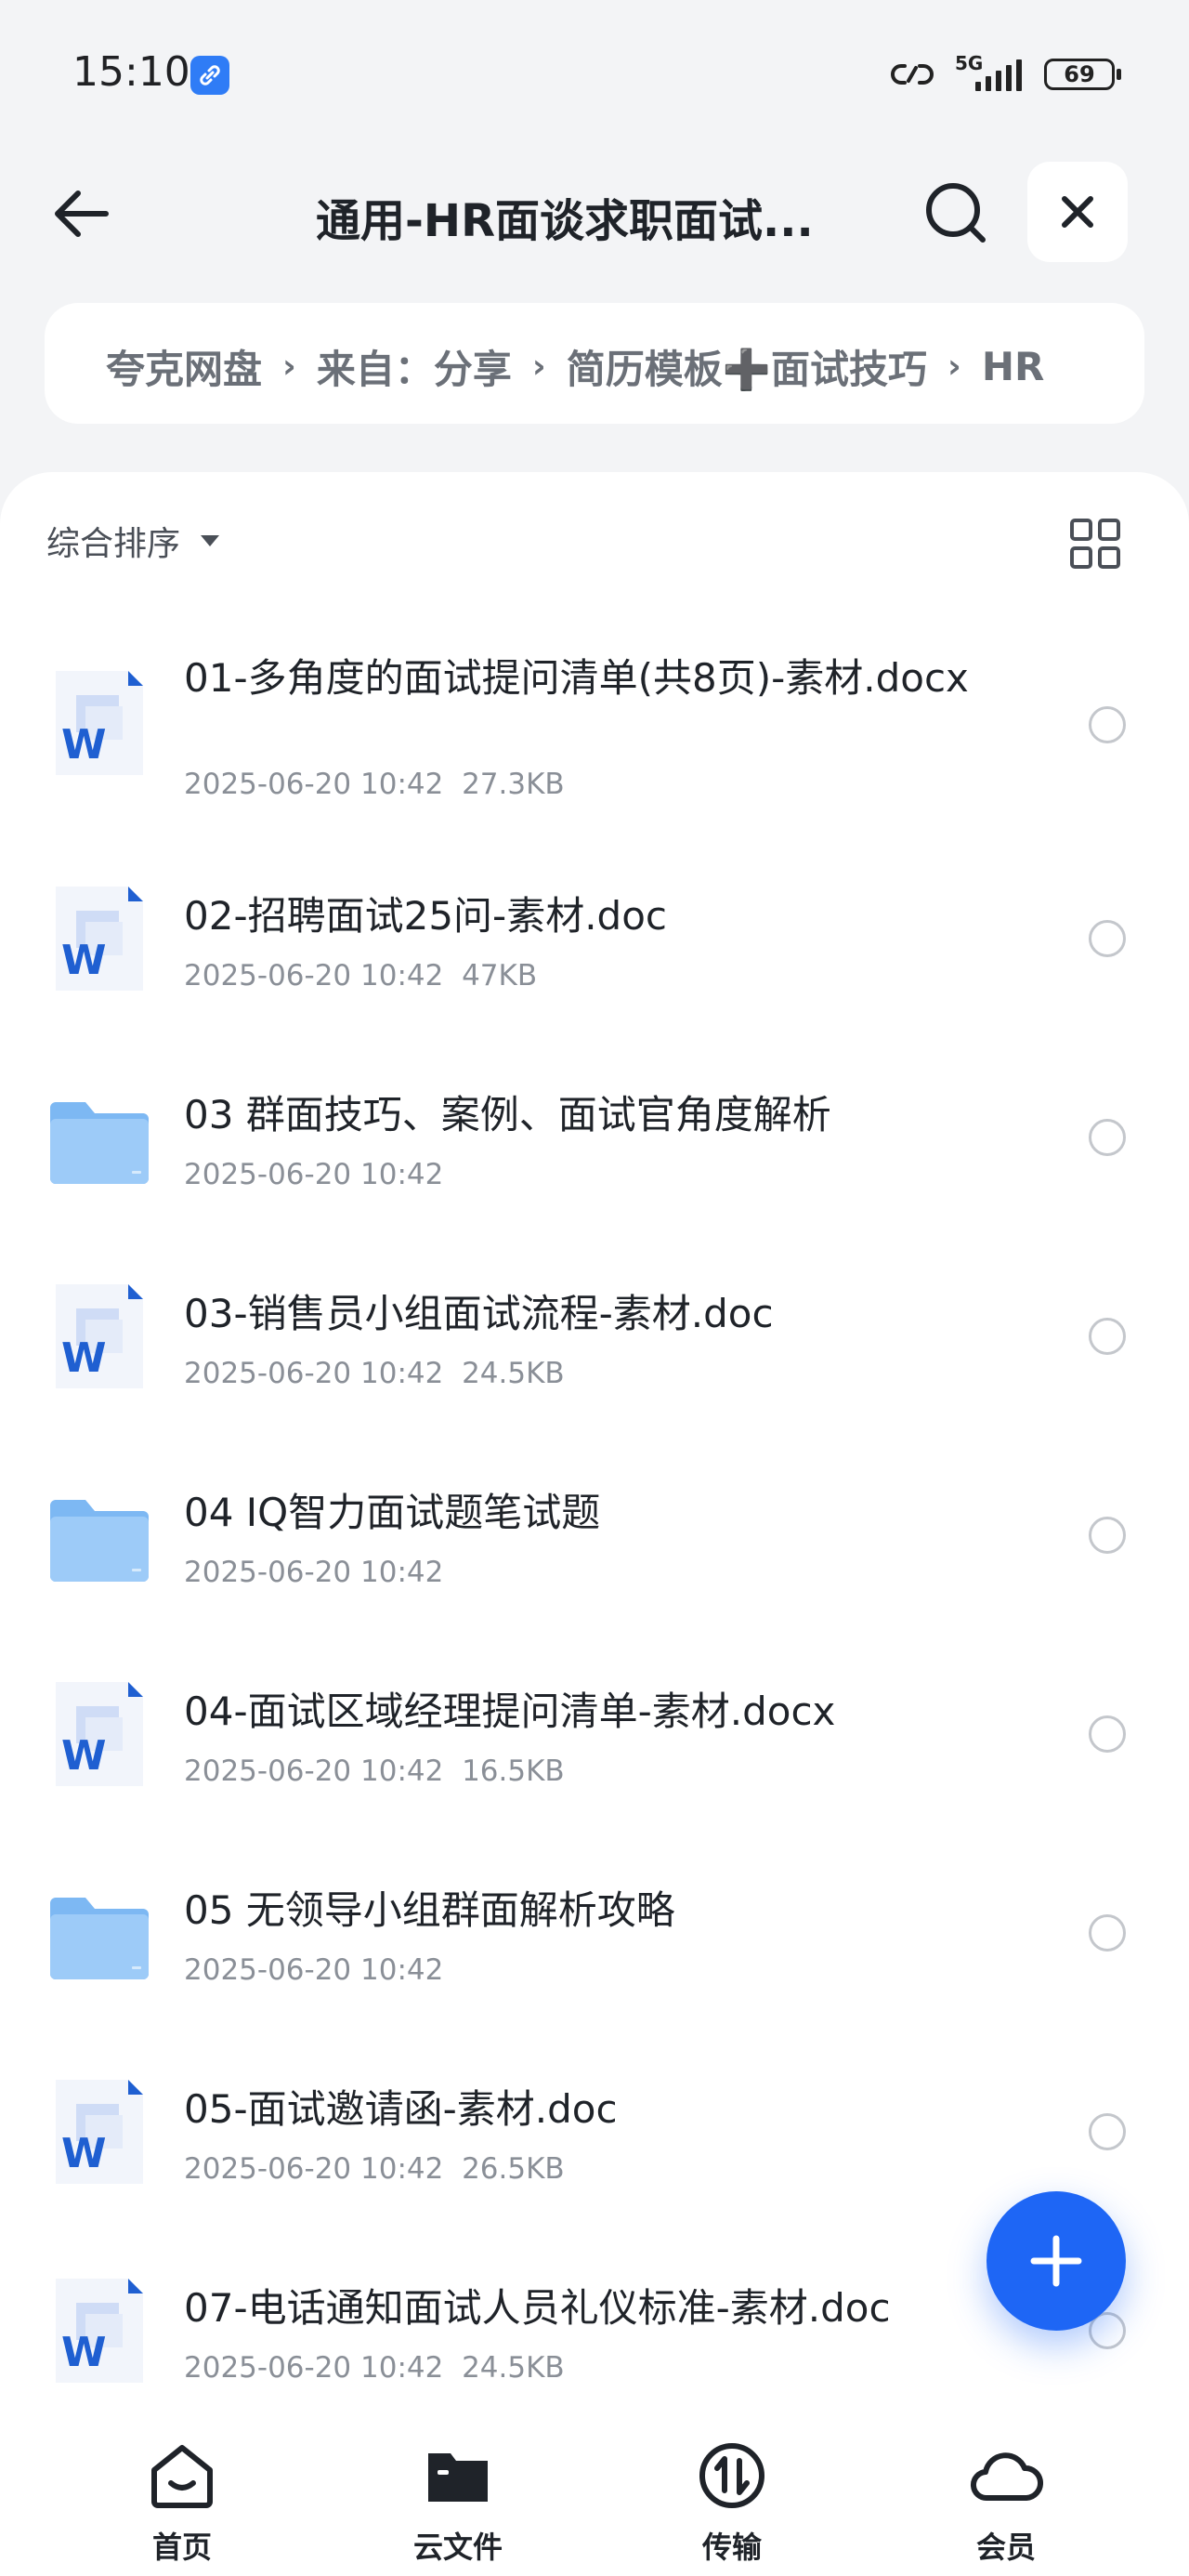 The height and width of the screenshot is (2576, 1189). I want to click on breadcrumb-item: 简历模板➕面试技巧, so click(747, 366).